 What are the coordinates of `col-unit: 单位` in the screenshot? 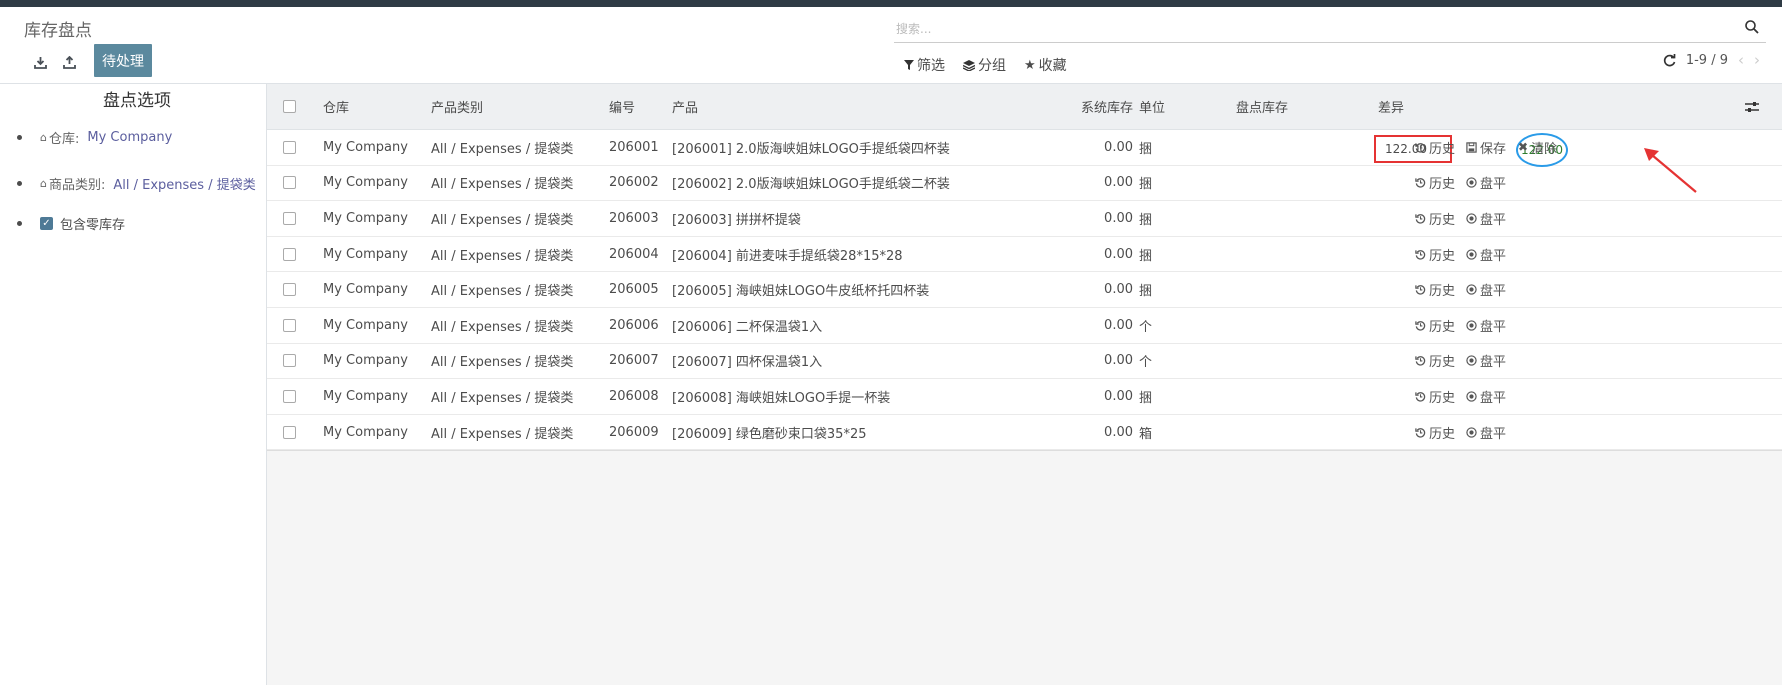 It's located at (1152, 106).